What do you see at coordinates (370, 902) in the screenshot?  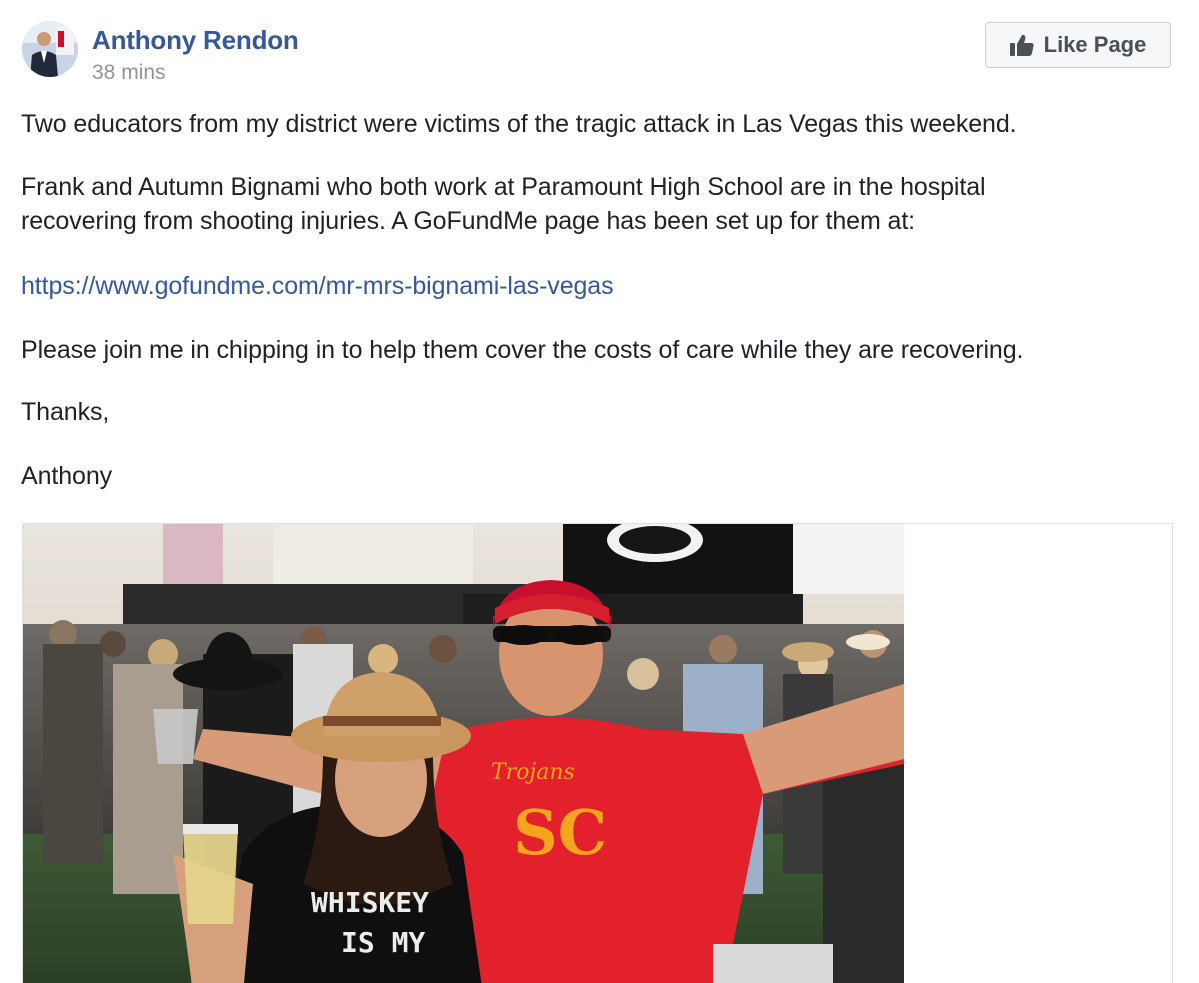 I see `shirt-text-line-1: WHISKEY` at bounding box center [370, 902].